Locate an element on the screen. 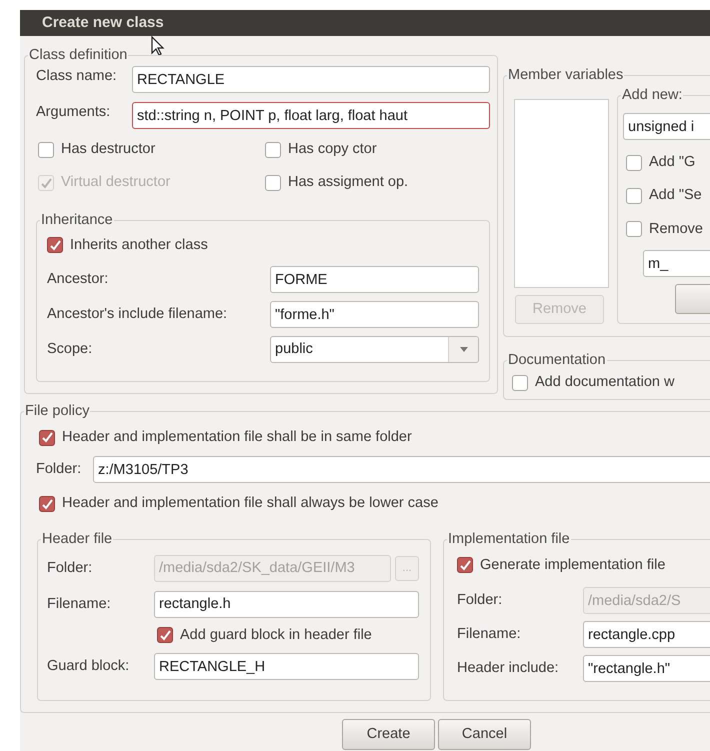 The width and height of the screenshot is (710, 751). checkbox-label: Has assigment op. is located at coordinates (348, 183).